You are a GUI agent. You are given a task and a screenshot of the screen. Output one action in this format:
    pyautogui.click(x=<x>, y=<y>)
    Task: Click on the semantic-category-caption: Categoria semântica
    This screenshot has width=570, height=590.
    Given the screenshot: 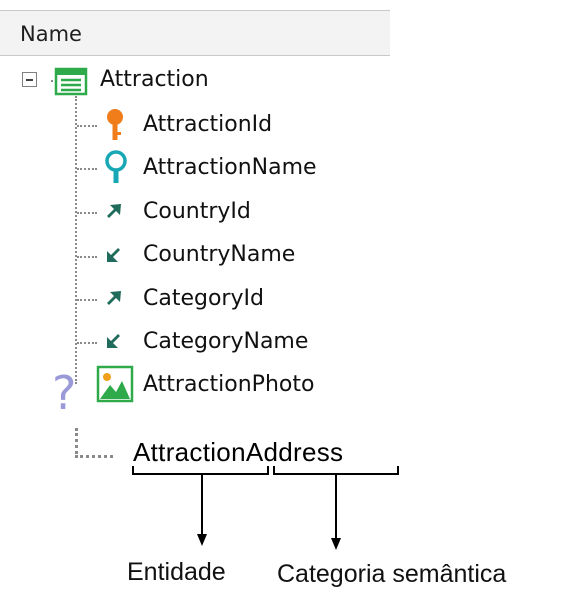 What is the action you would take?
    pyautogui.click(x=392, y=574)
    